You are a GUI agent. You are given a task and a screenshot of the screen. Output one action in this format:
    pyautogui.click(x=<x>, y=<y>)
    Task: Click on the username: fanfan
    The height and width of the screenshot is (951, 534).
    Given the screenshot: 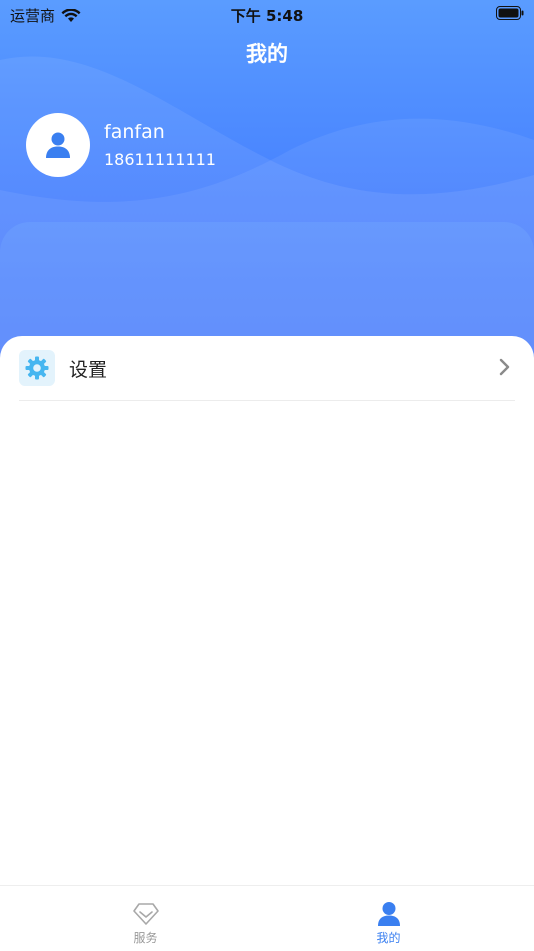 What is the action you would take?
    pyautogui.click(x=134, y=132)
    